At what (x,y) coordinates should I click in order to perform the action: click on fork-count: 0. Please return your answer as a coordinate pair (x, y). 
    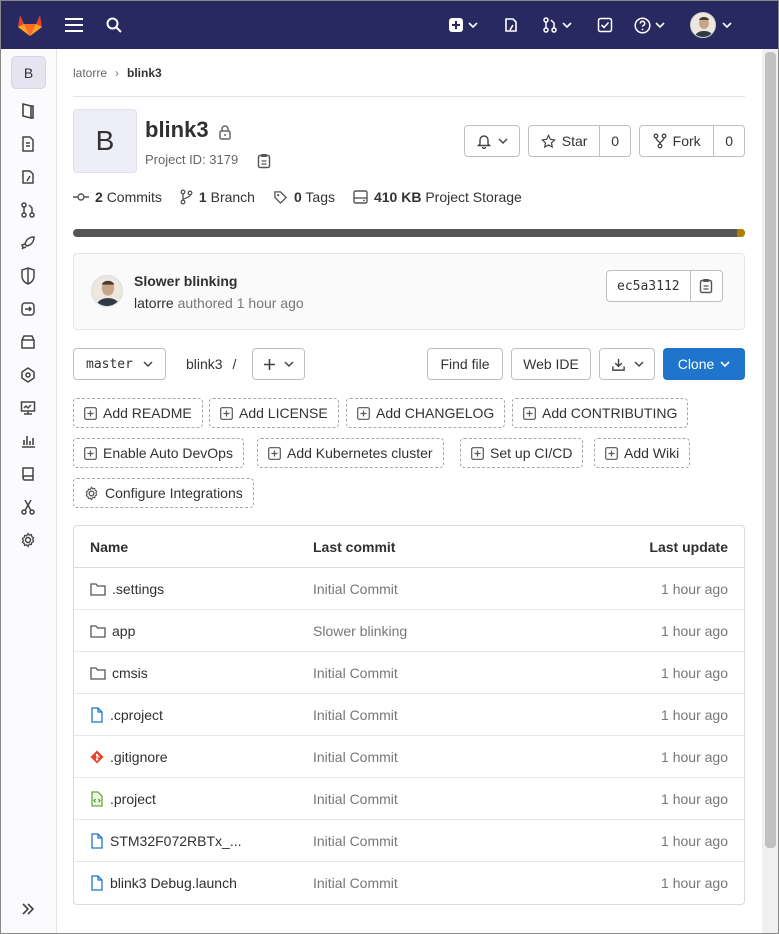
    Looking at the image, I should click on (728, 141).